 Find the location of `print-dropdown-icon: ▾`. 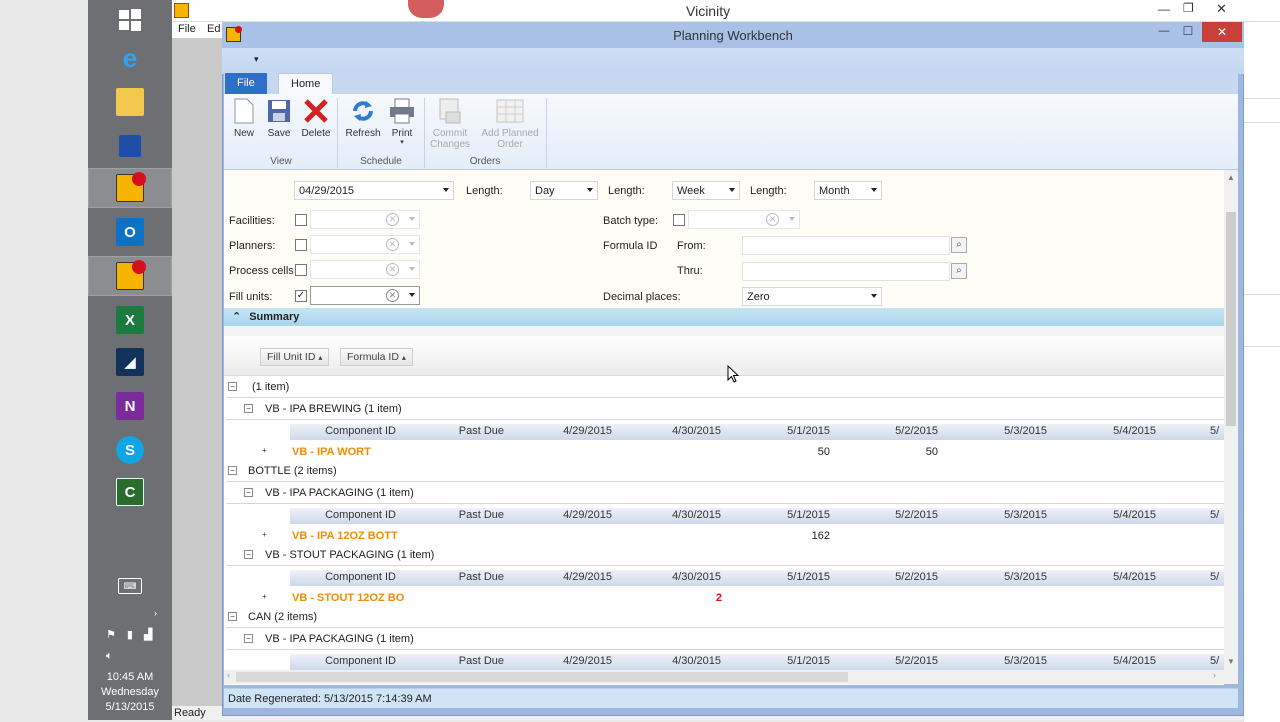

print-dropdown-icon: ▾ is located at coordinates (402, 143).